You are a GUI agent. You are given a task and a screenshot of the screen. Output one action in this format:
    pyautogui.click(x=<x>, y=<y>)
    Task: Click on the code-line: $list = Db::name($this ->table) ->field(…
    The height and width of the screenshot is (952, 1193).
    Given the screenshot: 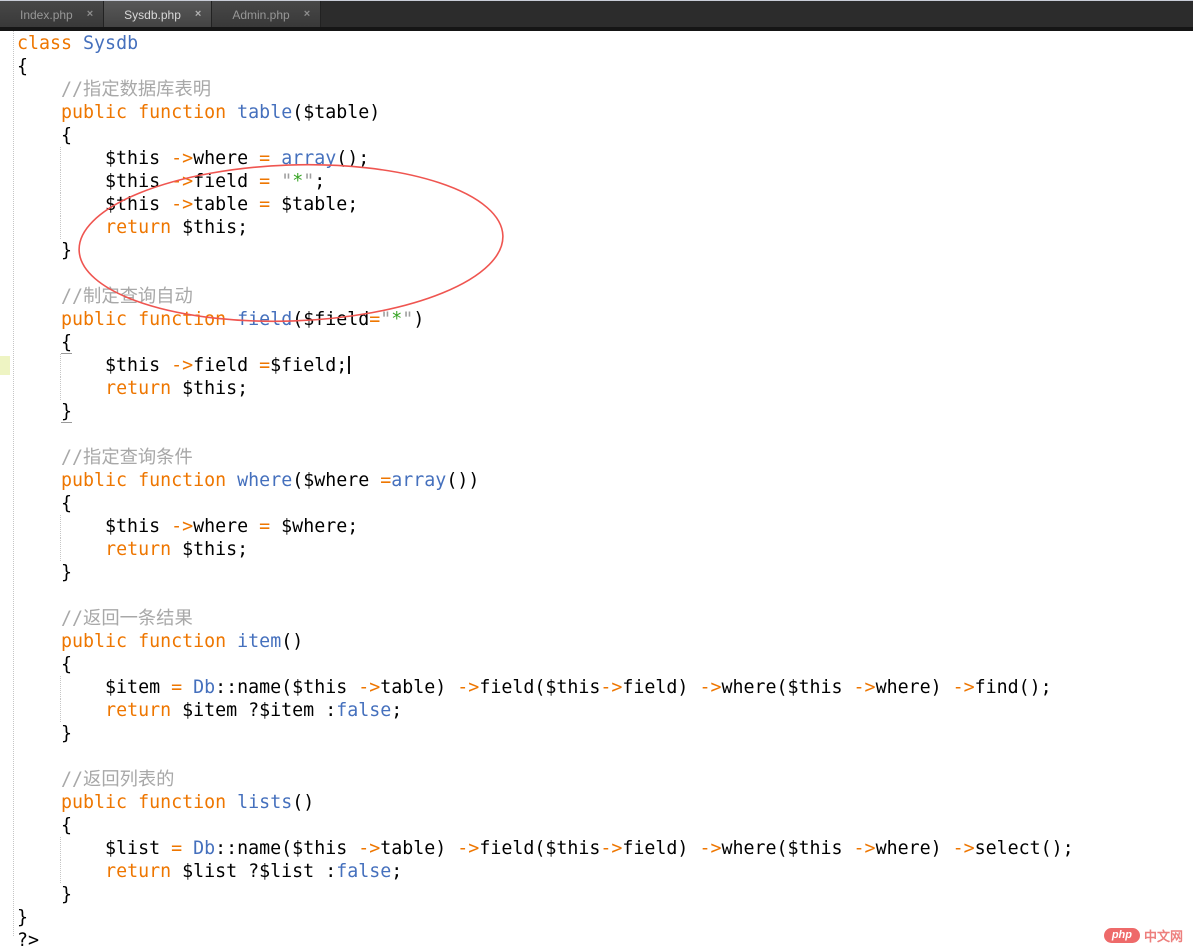 What is the action you would take?
    pyautogui.click(x=596, y=848)
    